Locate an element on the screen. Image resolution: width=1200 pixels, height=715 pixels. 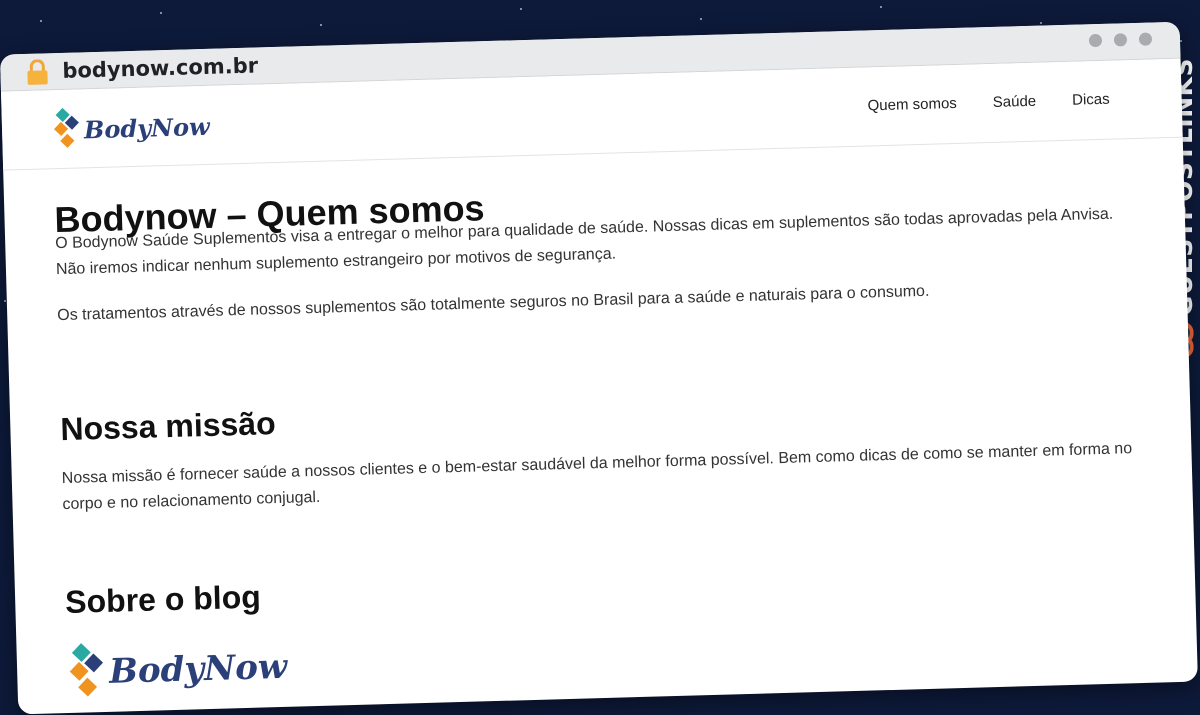
blog-logo-text: BodyNow is located at coordinates (198, 669).